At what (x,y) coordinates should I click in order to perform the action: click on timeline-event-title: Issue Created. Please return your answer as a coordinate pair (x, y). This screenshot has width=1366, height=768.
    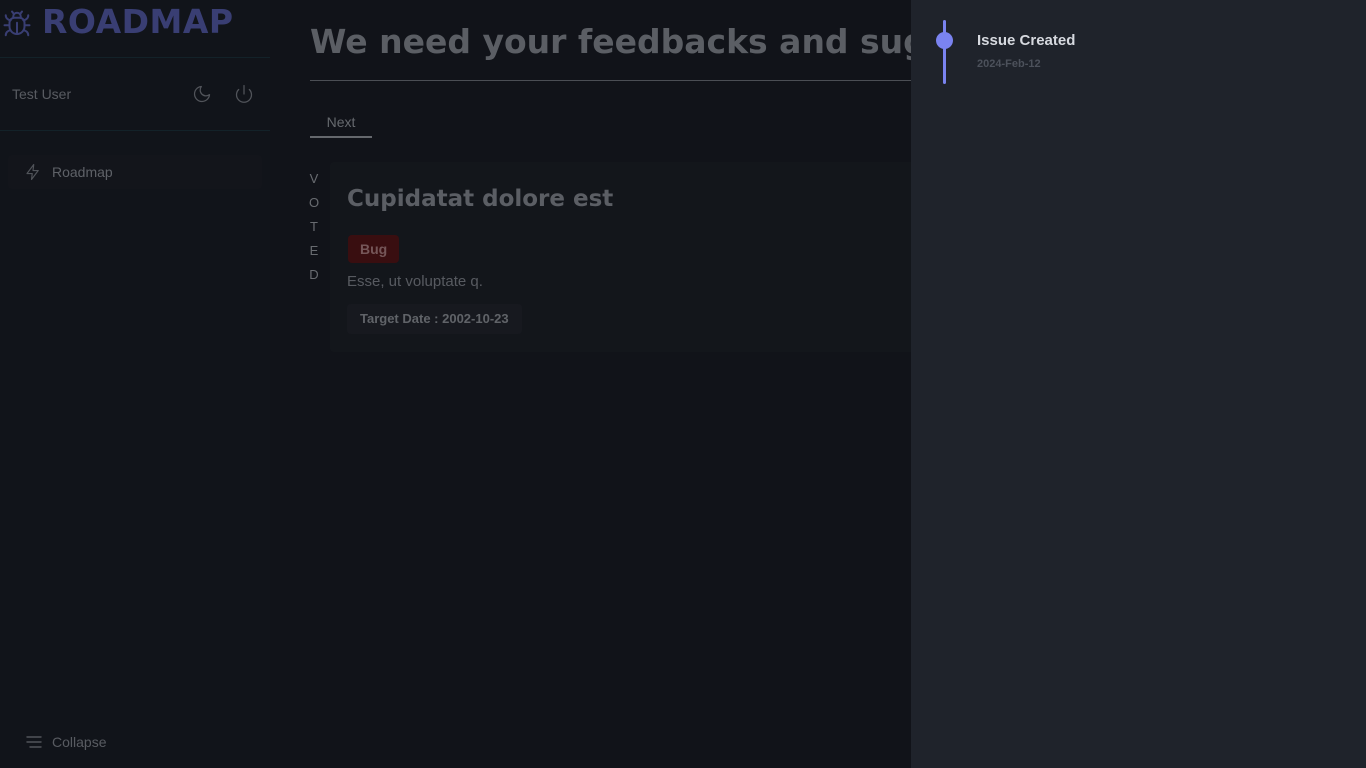
    Looking at the image, I should click on (1026, 40).